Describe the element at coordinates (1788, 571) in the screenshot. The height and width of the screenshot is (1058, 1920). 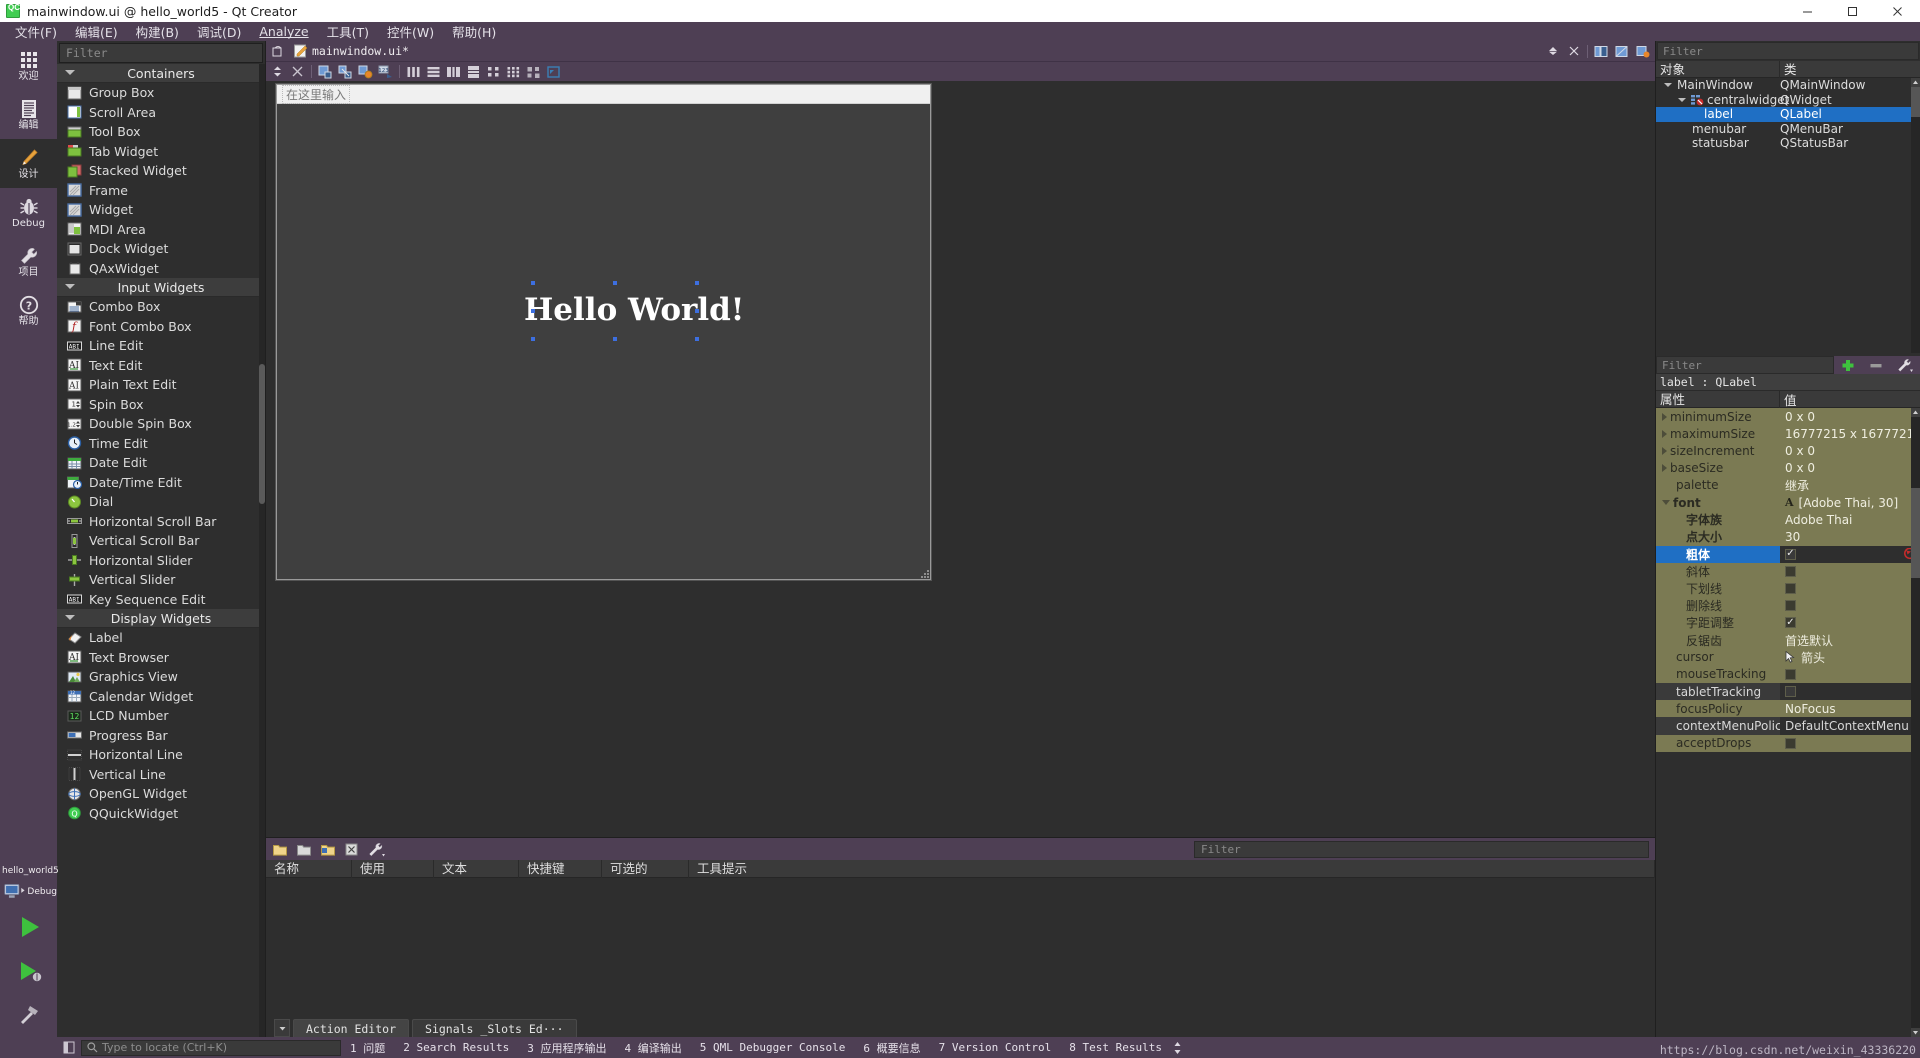
I see `property-row-italic: 斜体` at that location.